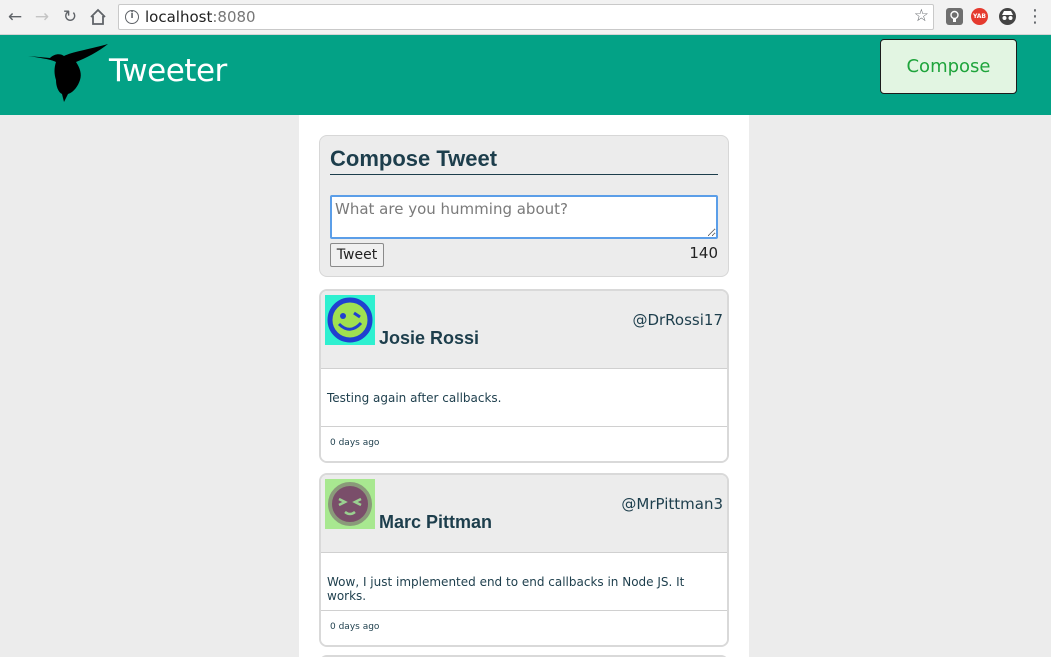 The height and width of the screenshot is (657, 1051). What do you see at coordinates (979, 16) in the screenshot?
I see `yab-extension-icon: YAB` at bounding box center [979, 16].